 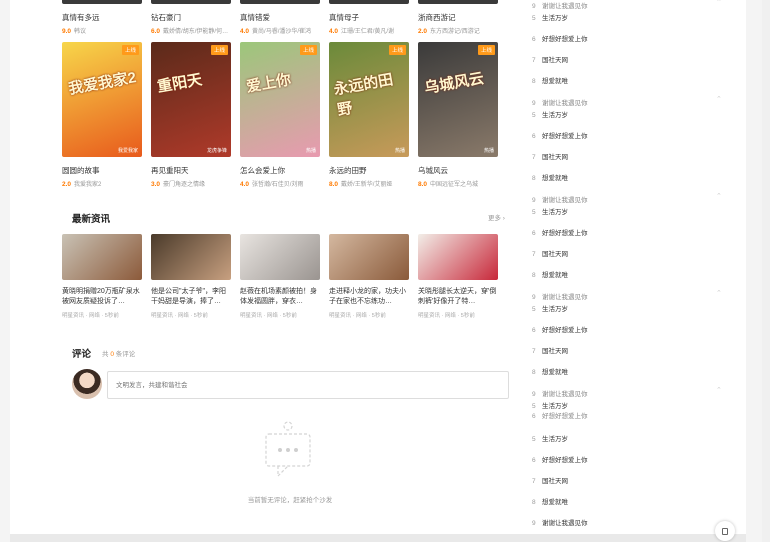 What do you see at coordinates (102, 99) in the screenshot?
I see `poster-image: 上线 我爱我家2 我爱我家` at bounding box center [102, 99].